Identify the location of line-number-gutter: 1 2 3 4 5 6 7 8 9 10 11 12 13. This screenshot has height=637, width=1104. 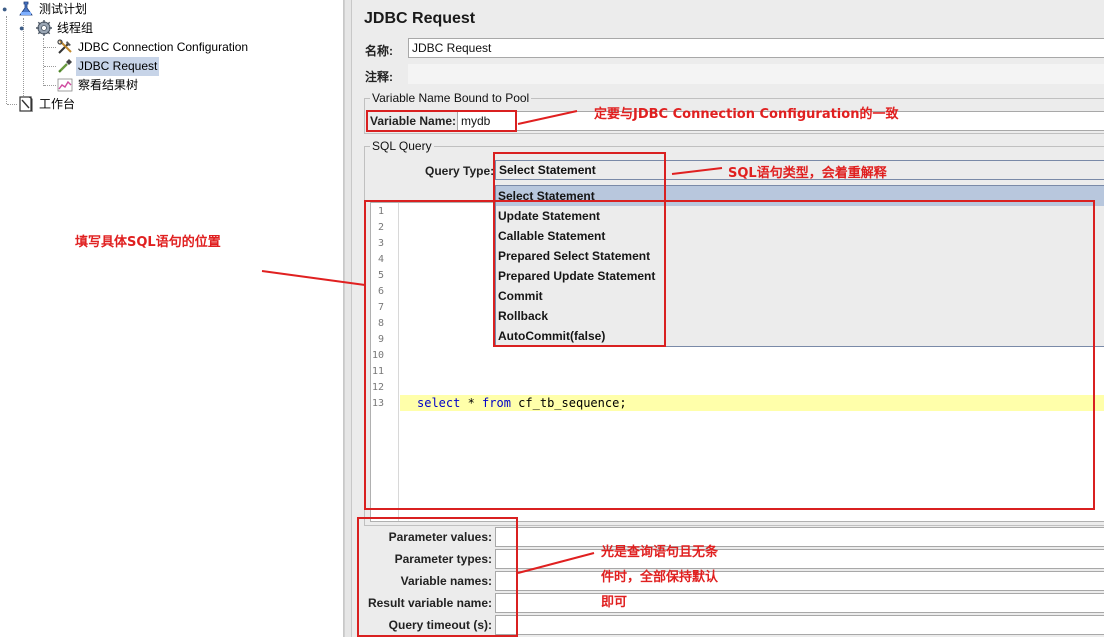
(385, 362).